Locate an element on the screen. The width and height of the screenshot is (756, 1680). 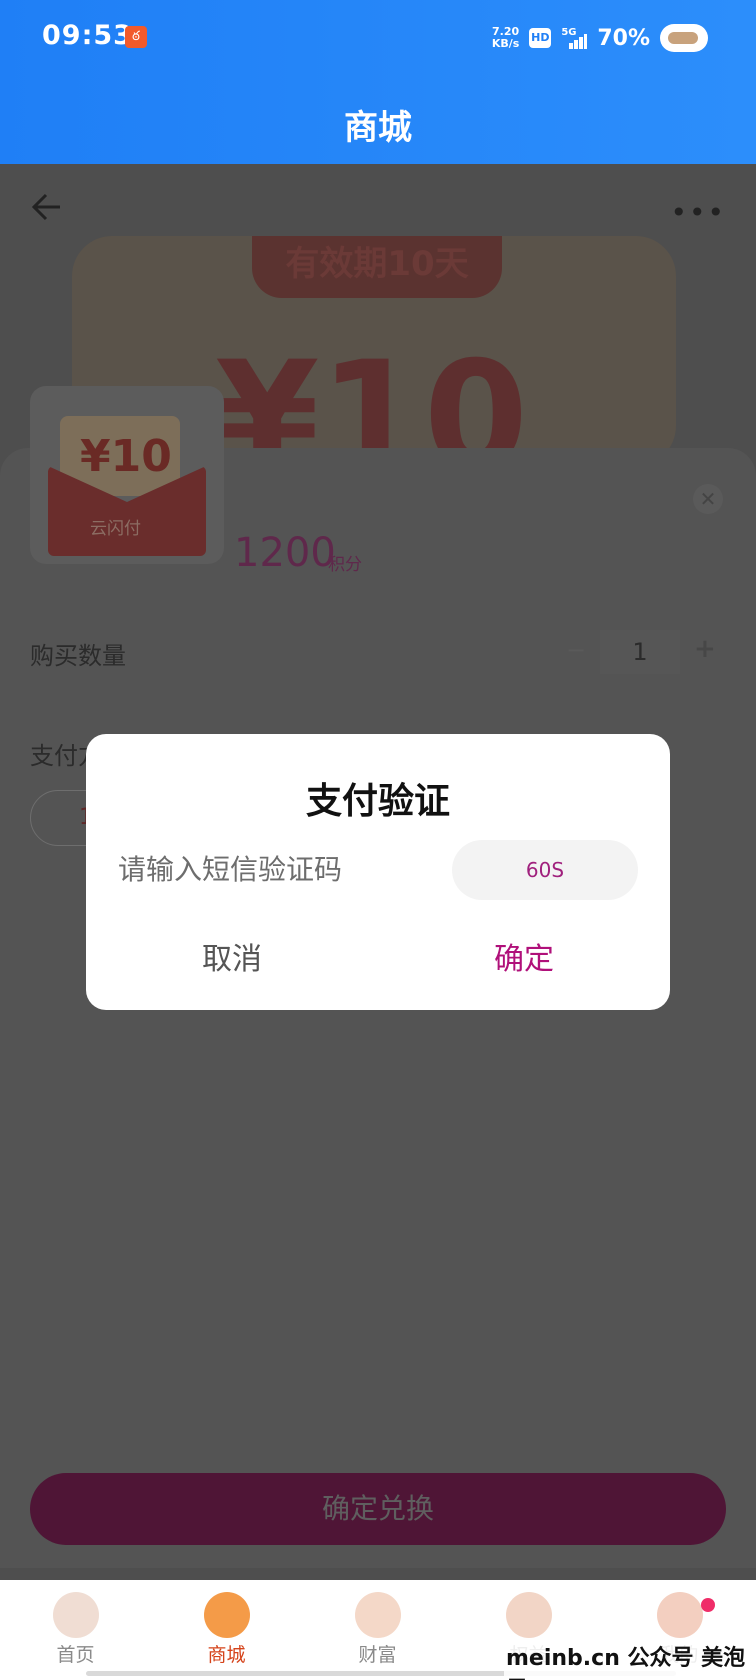
quantity-value: 1 is located at coordinates (640, 652).